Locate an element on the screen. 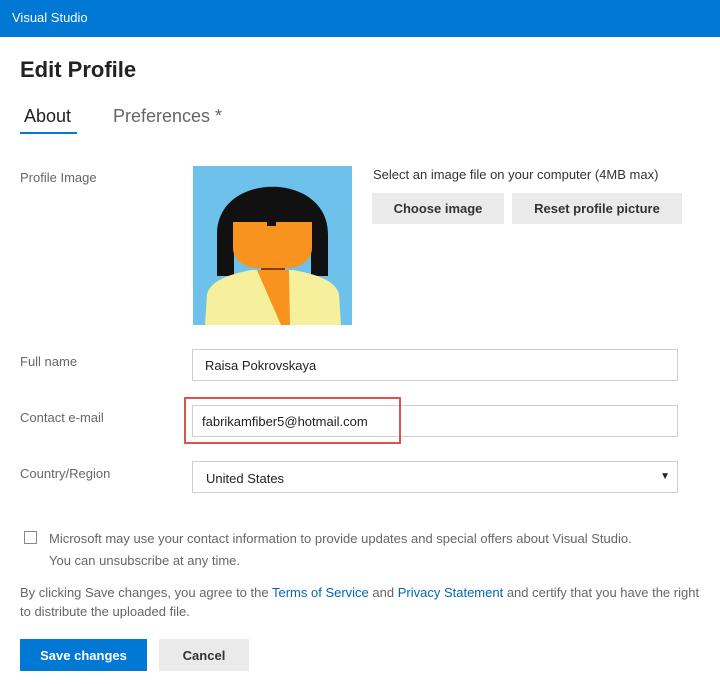  avatar is located at coordinates (272, 245).